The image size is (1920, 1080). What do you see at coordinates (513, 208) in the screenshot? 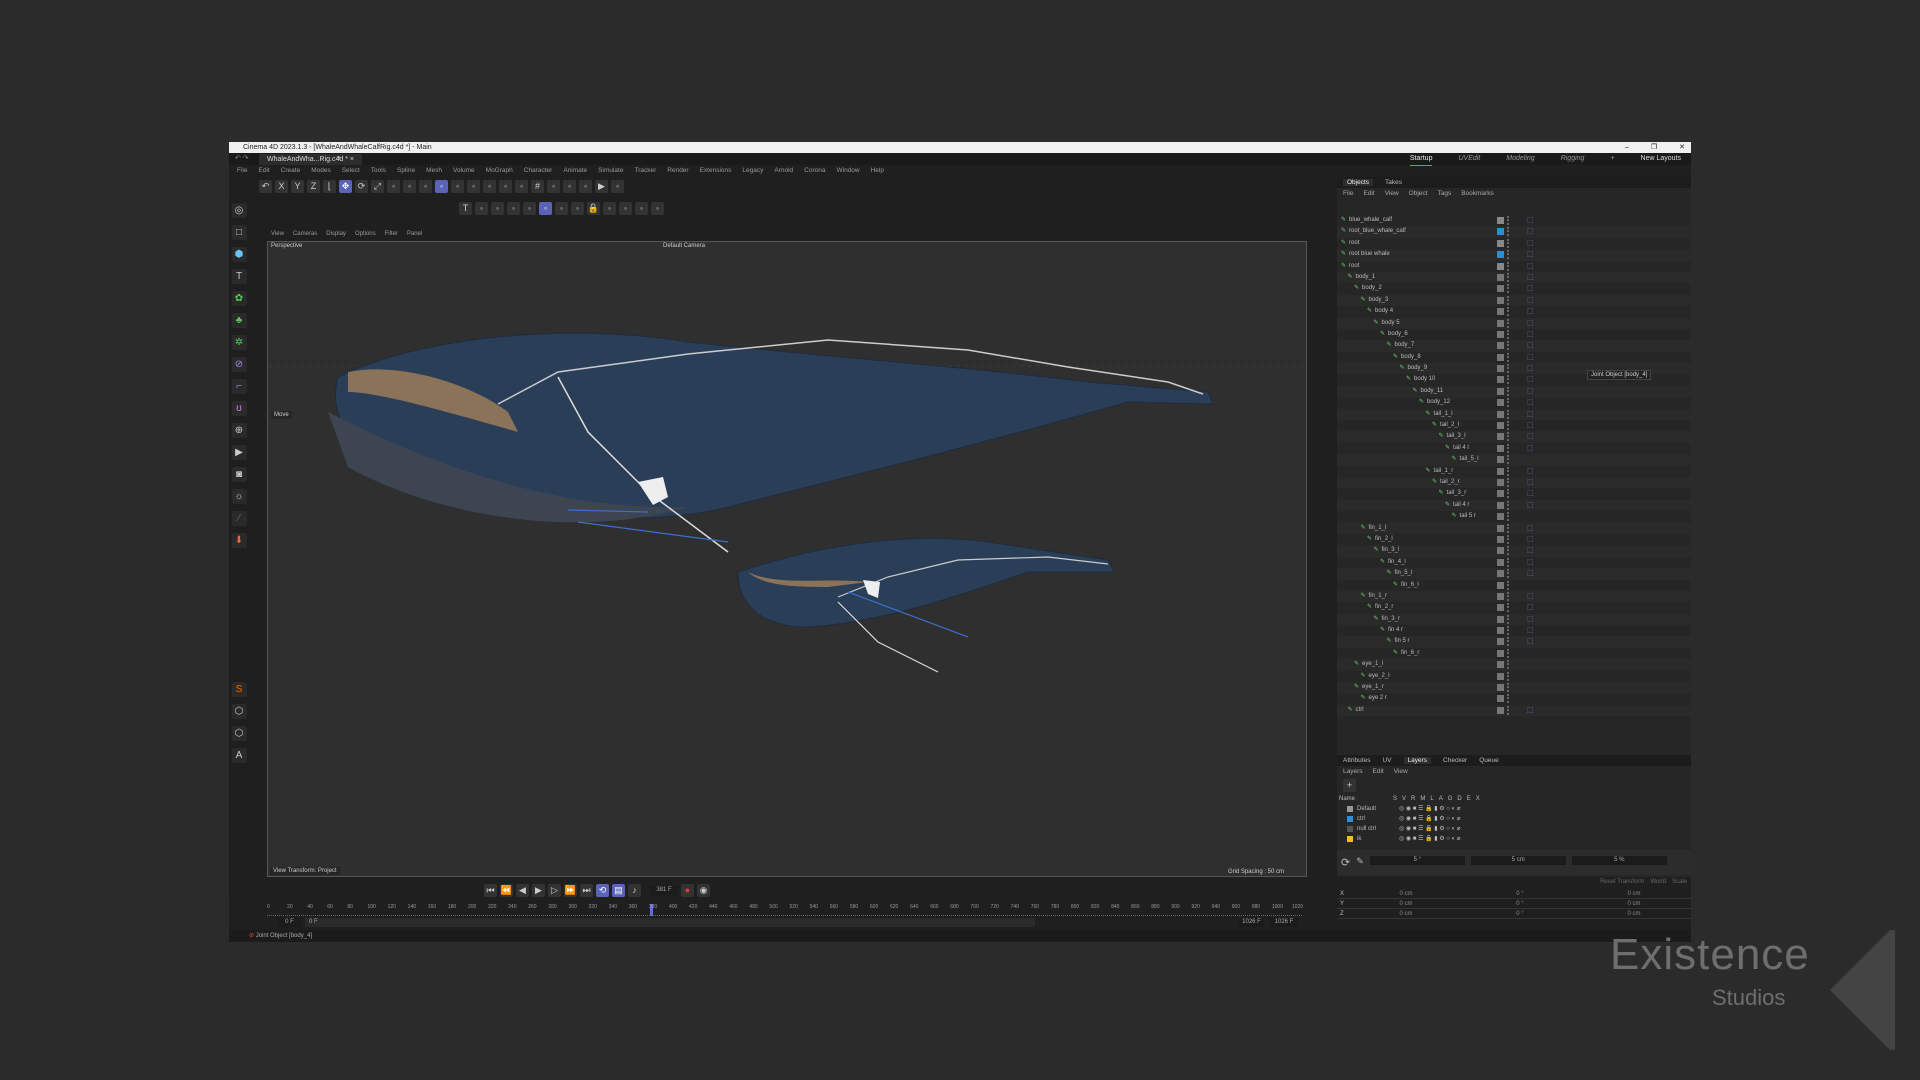
I see `plugin-a-icon: ◦` at bounding box center [513, 208].